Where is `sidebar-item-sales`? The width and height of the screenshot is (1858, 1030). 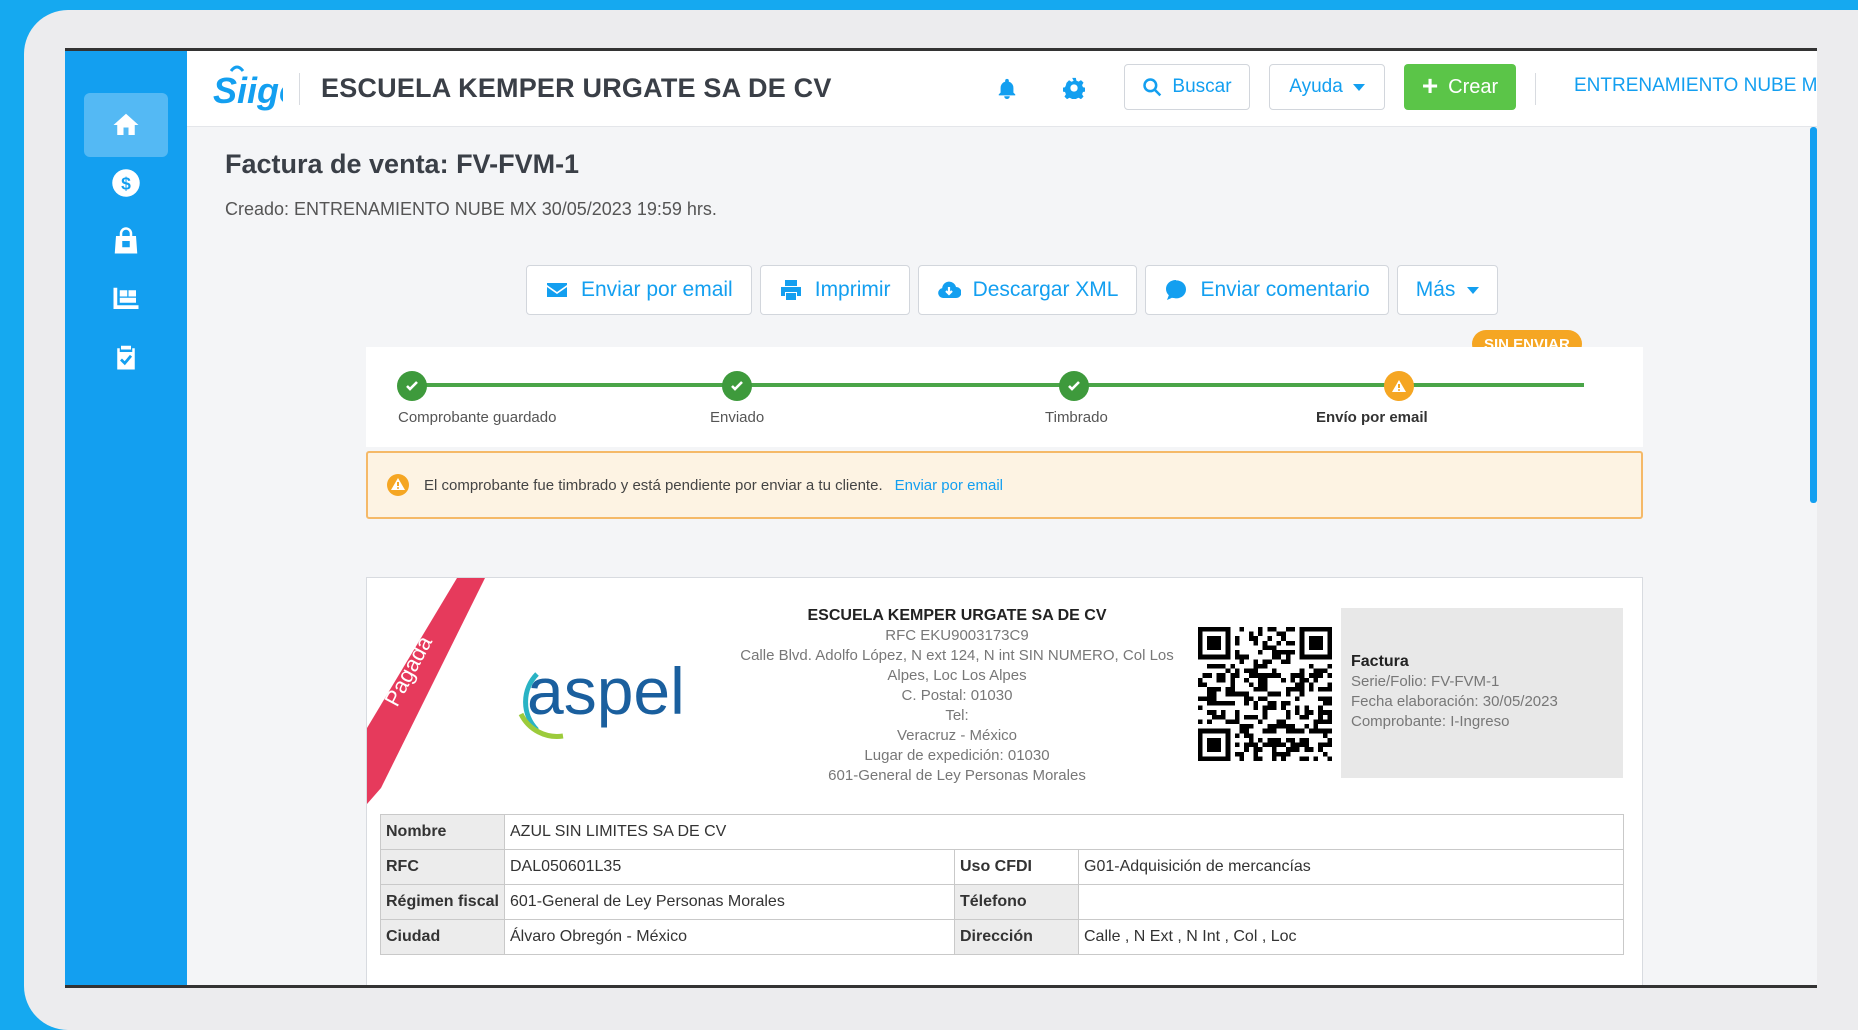 sidebar-item-sales is located at coordinates (126, 241).